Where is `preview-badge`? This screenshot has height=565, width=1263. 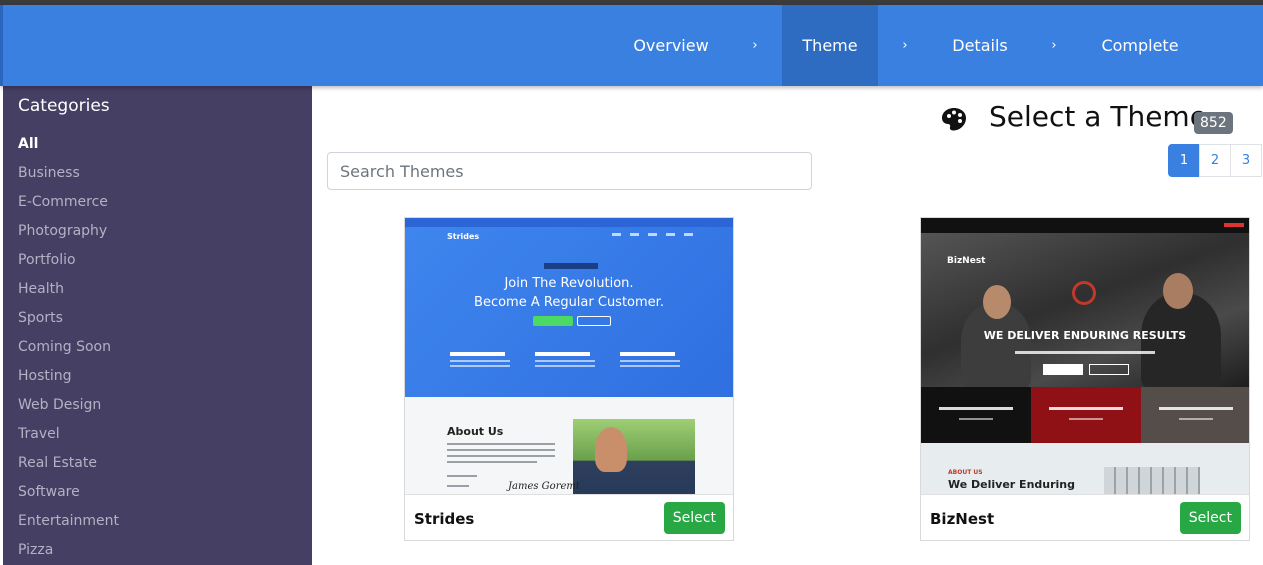
preview-badge is located at coordinates (571, 266).